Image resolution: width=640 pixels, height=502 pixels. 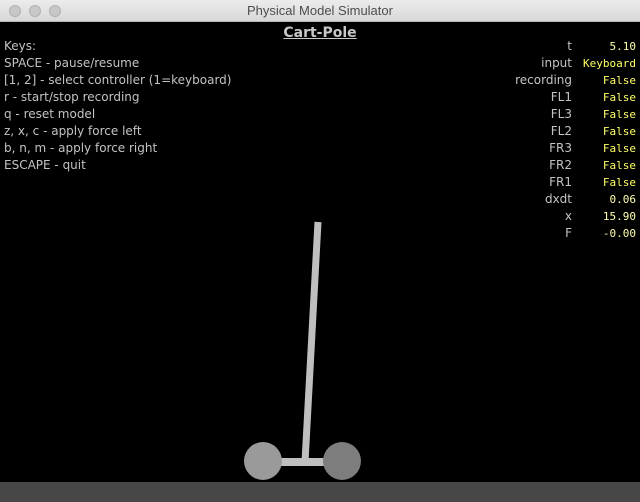 I want to click on status-label: x, so click(x=568, y=216).